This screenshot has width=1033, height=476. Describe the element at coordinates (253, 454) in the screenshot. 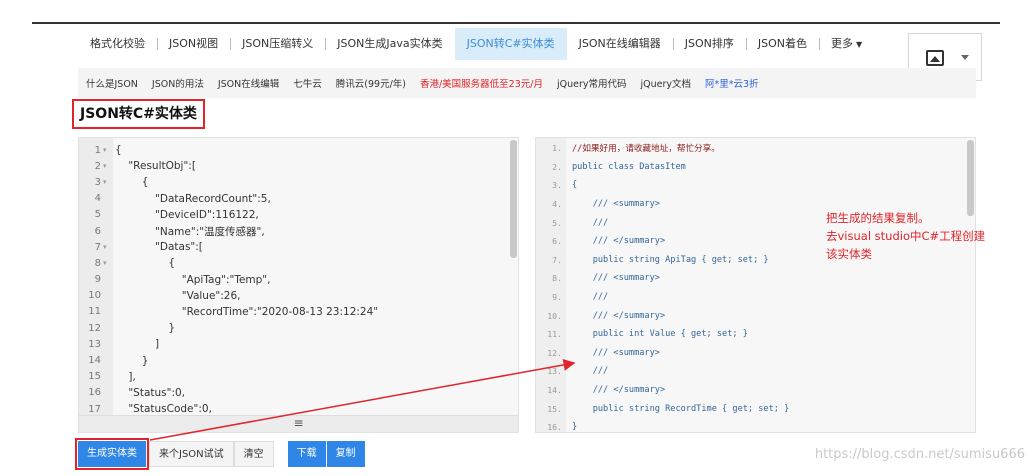

I see `clear-button: 清空` at that location.